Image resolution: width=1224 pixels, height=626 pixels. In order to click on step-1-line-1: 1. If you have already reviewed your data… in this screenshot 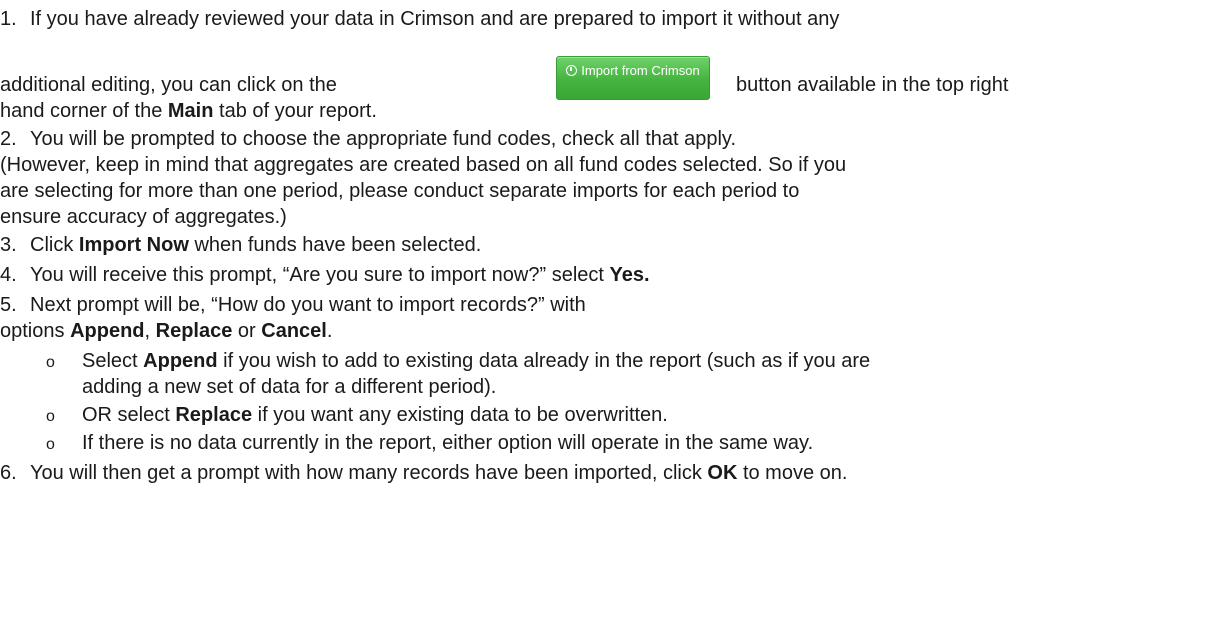, I will do `click(419, 19)`.